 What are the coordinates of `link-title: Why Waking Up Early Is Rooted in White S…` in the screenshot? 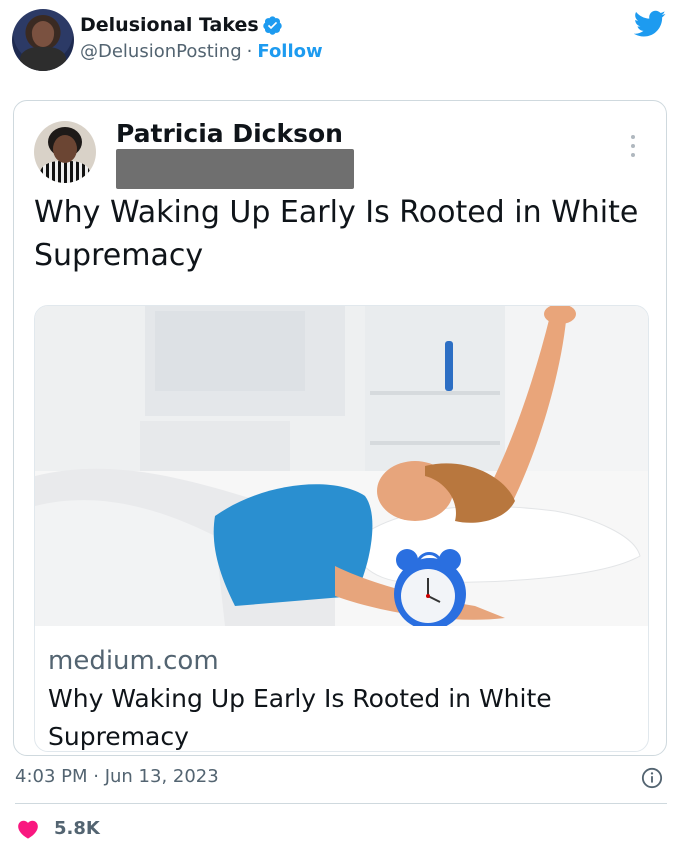 It's located at (300, 717).